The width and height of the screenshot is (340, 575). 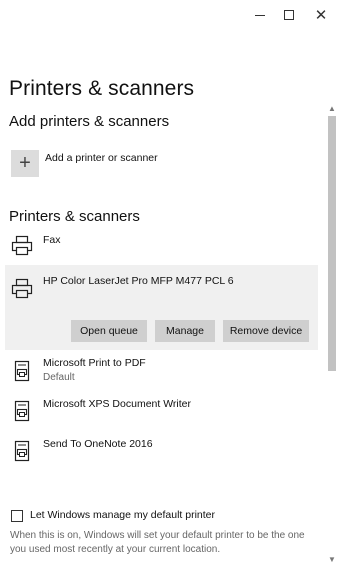 I want to click on title-bar: ✕, so click(x=170, y=15).